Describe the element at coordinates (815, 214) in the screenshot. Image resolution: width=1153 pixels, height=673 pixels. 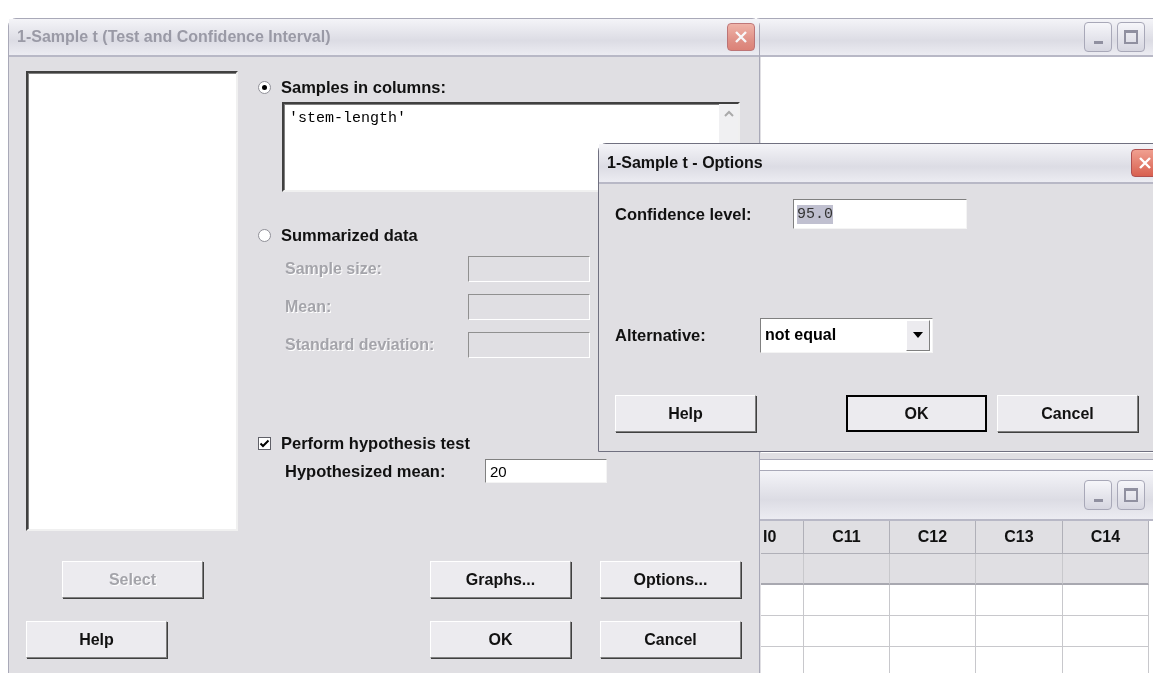
I see `field-value: 95.0` at that location.